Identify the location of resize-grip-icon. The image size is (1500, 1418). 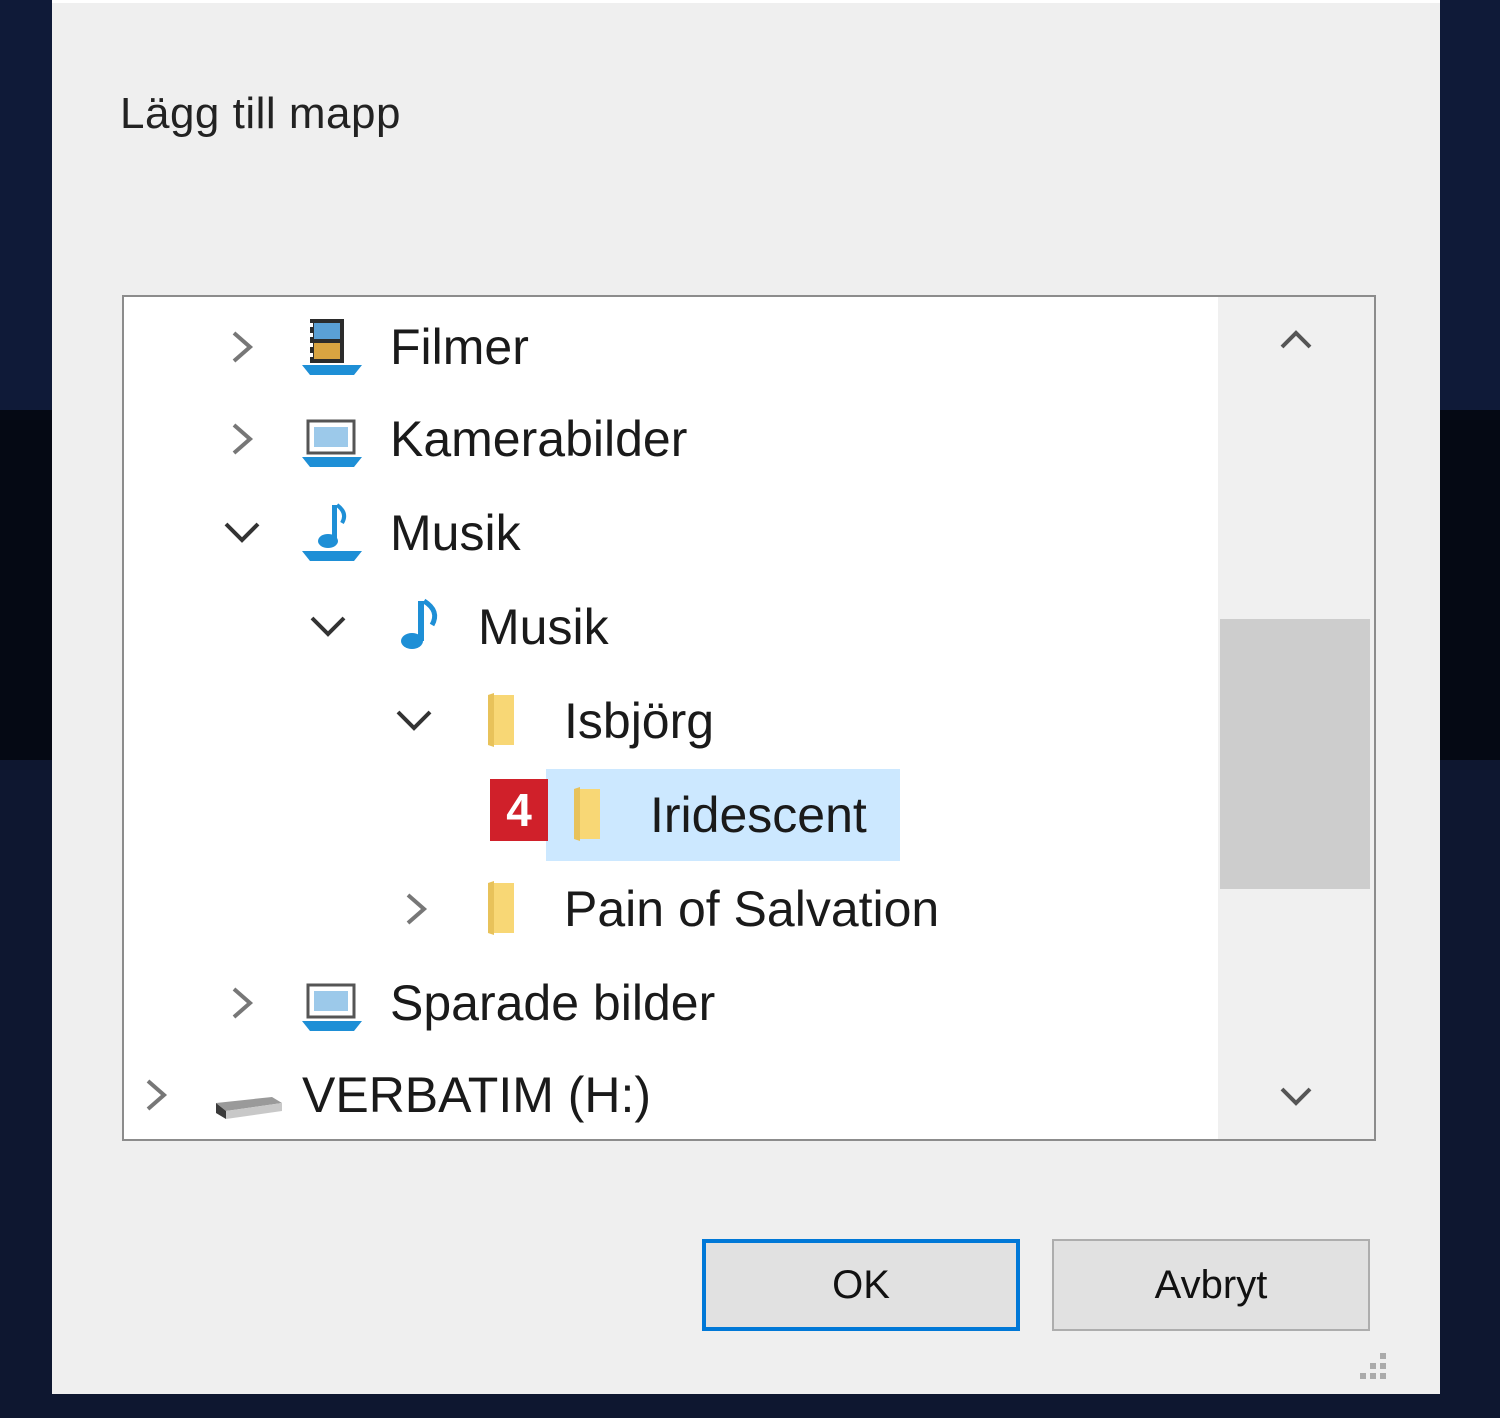
(1370, 1367).